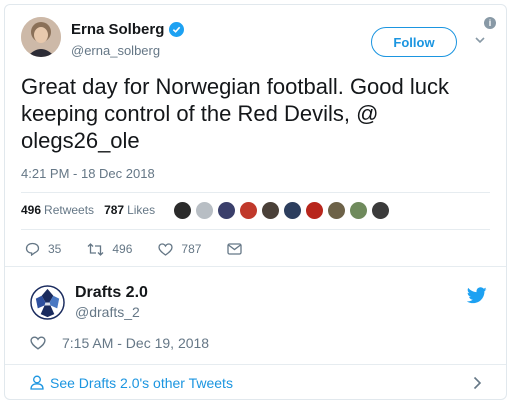  What do you see at coordinates (477, 383) in the screenshot?
I see `chevron-right-icon` at bounding box center [477, 383].